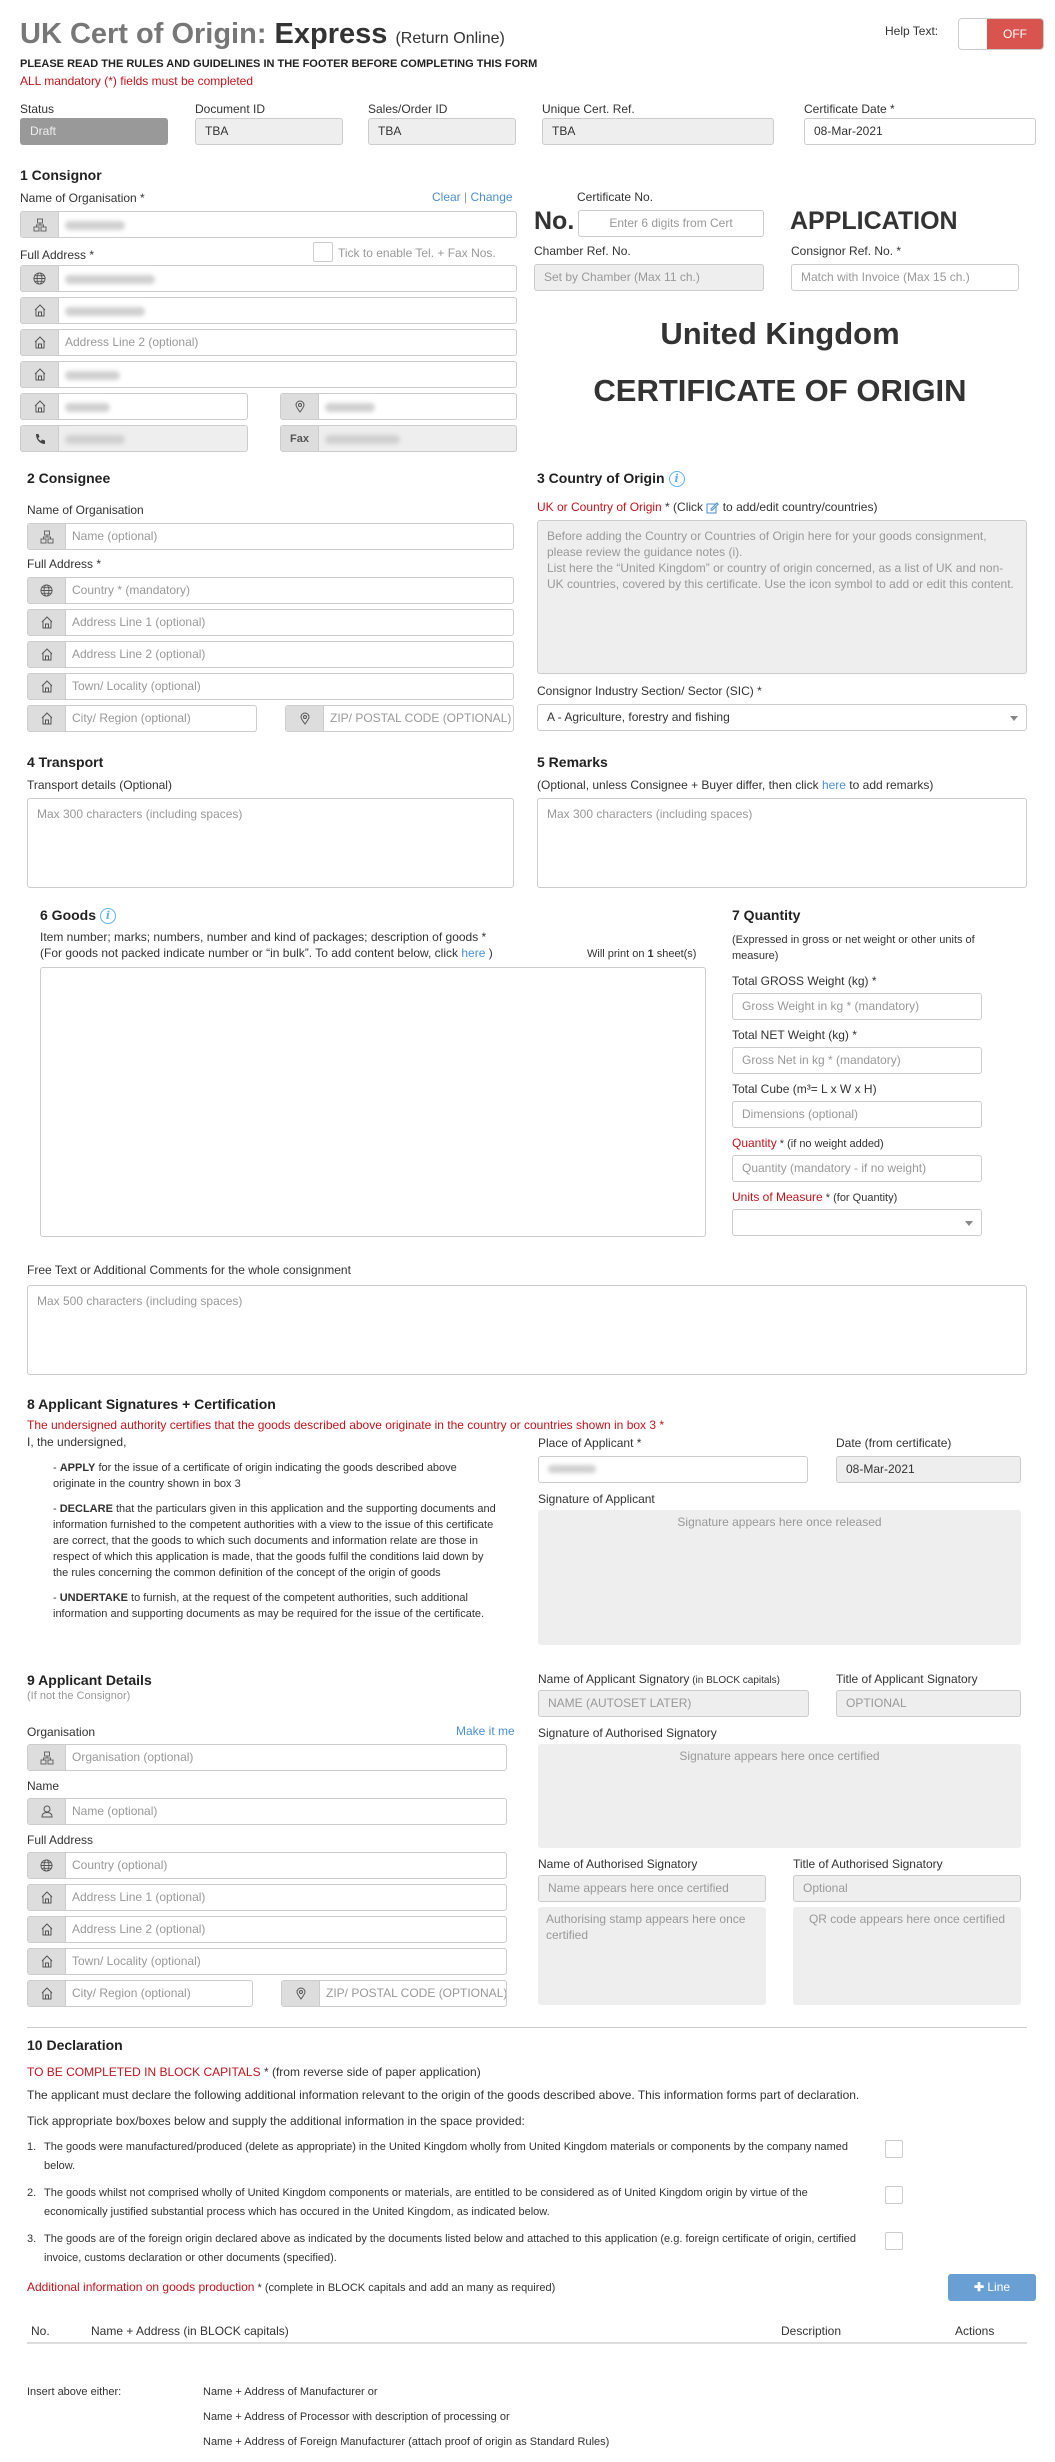  I want to click on remarks-here-link: here, so click(834, 785).